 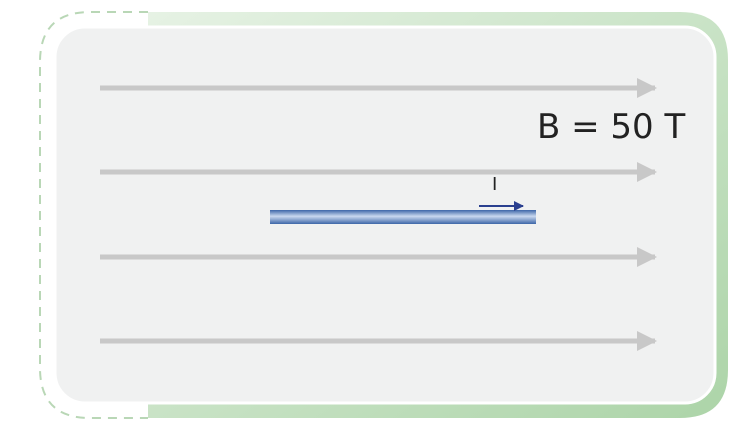 What do you see at coordinates (403, 217) in the screenshot?
I see `wire` at bounding box center [403, 217].